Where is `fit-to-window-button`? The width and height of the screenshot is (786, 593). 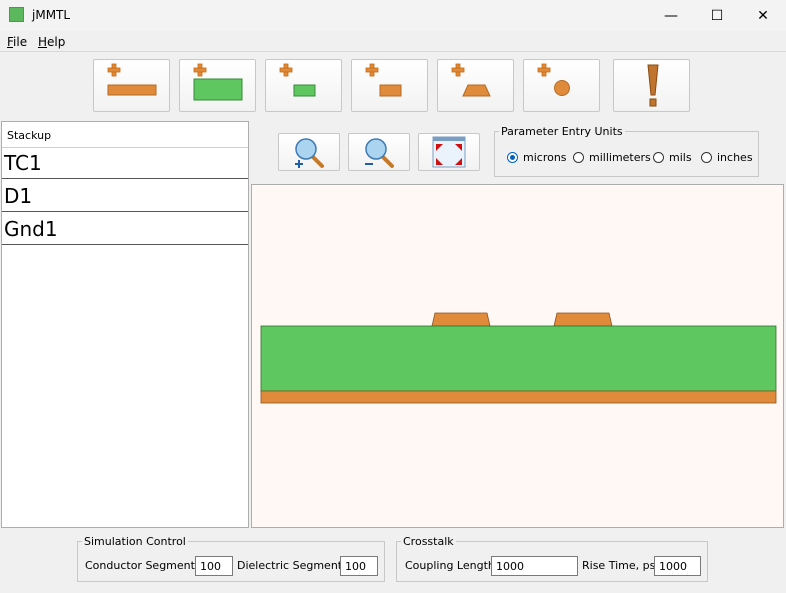 fit-to-window-button is located at coordinates (449, 152).